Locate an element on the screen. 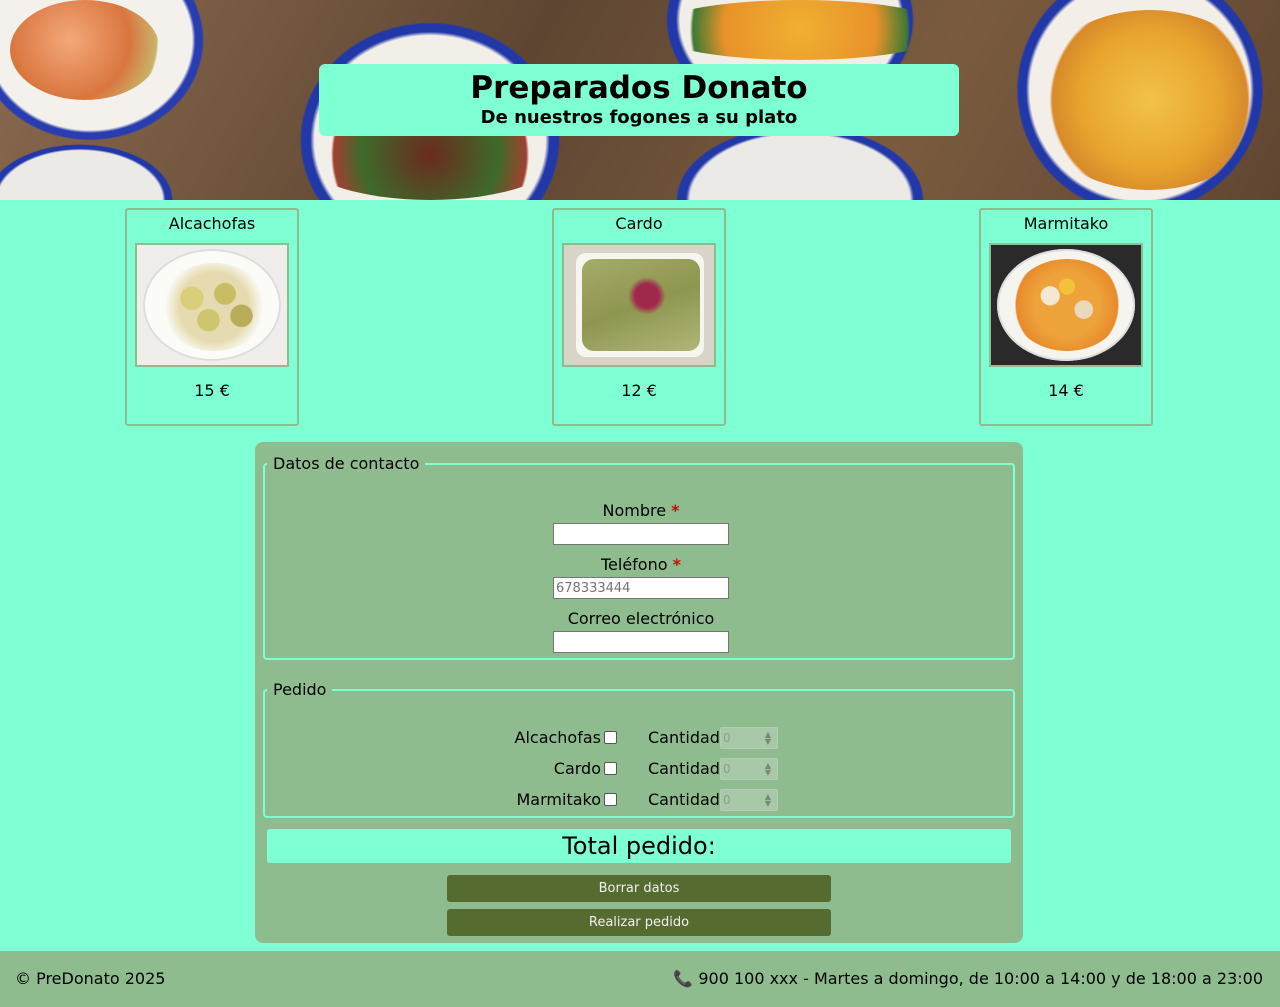 The image size is (1280, 1007). product-card-cardo: Cardo 12 € is located at coordinates (639, 317).